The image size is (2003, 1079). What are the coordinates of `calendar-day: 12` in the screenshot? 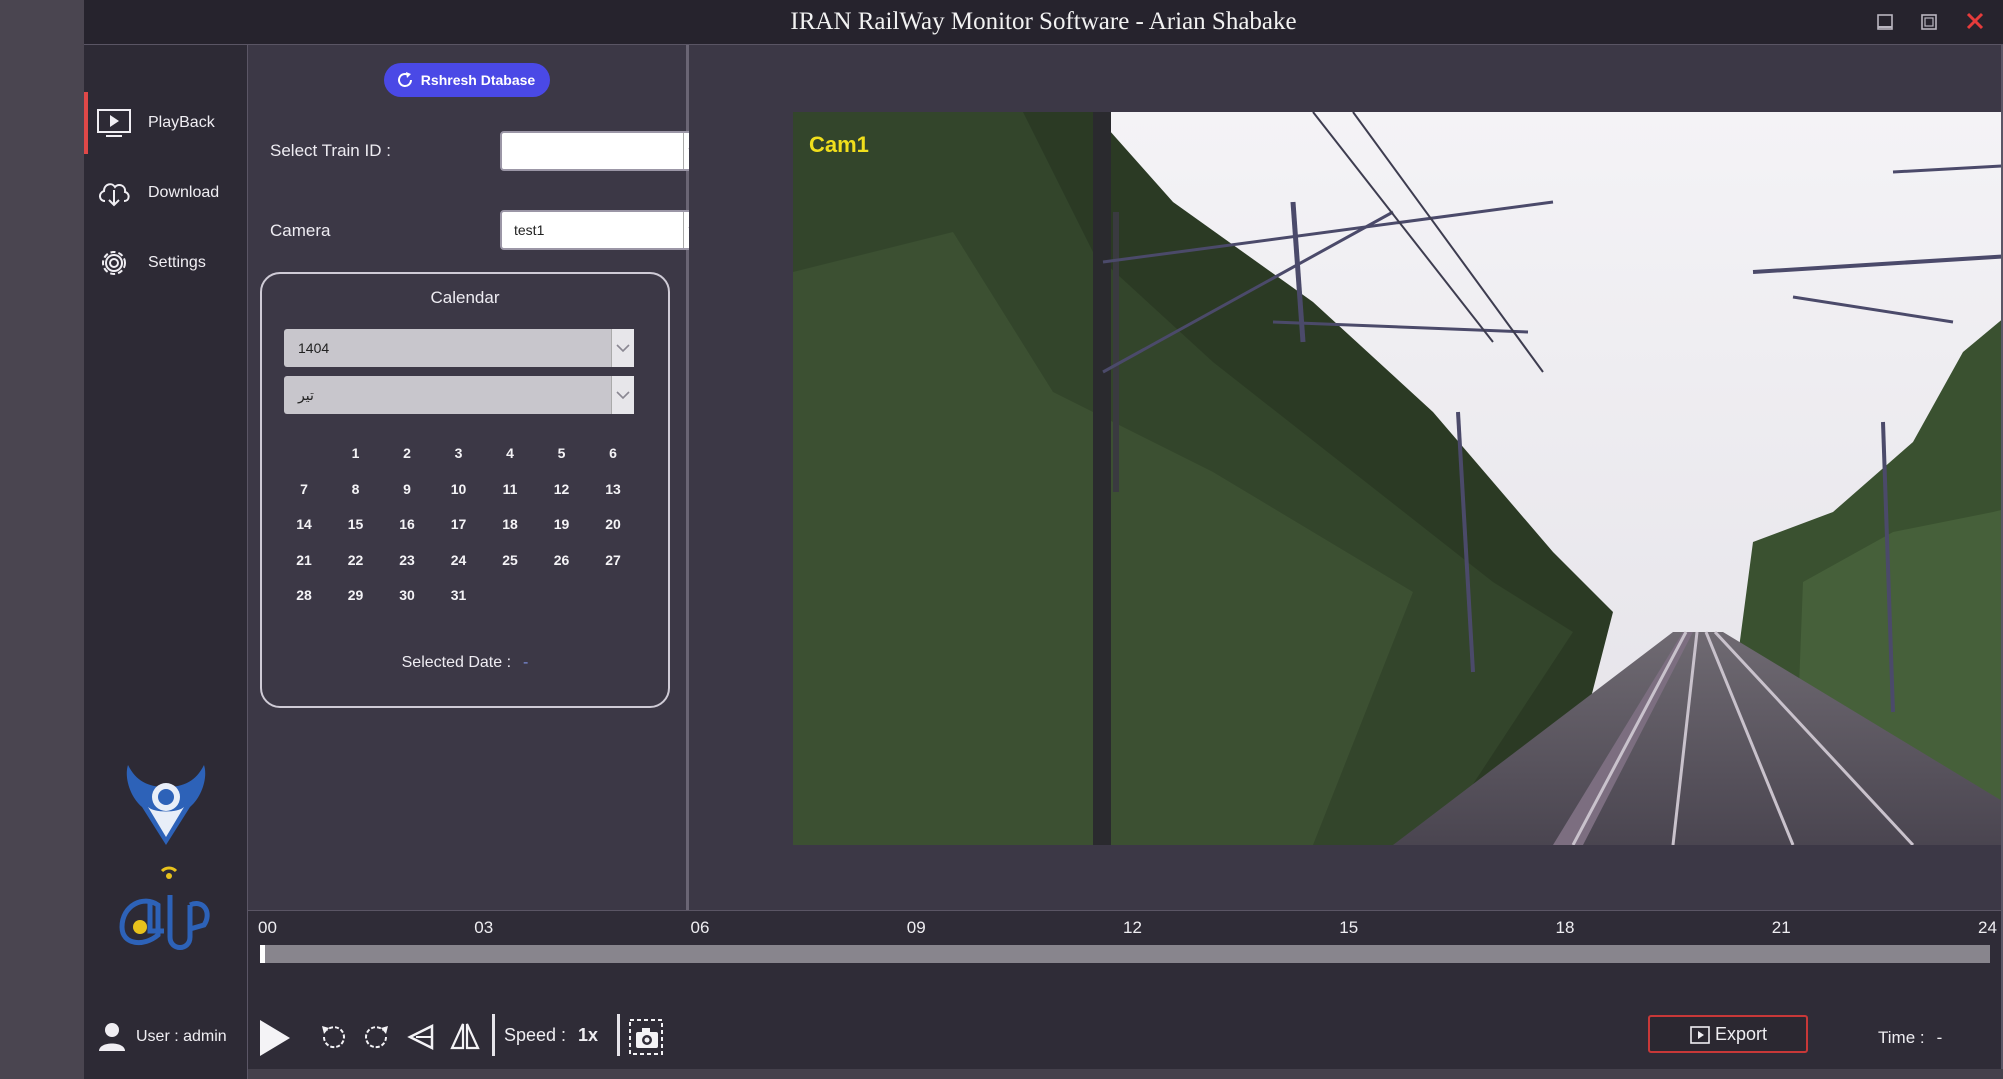 It's located at (562, 489).